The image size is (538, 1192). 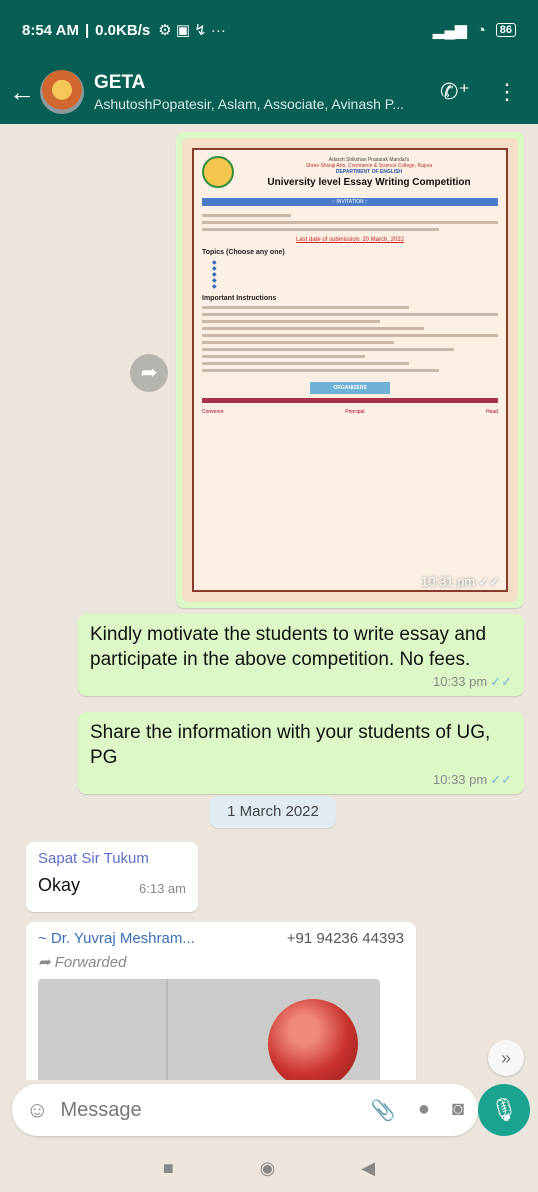 What do you see at coordinates (458, 1110) in the screenshot?
I see `camera-icon: ◙` at bounding box center [458, 1110].